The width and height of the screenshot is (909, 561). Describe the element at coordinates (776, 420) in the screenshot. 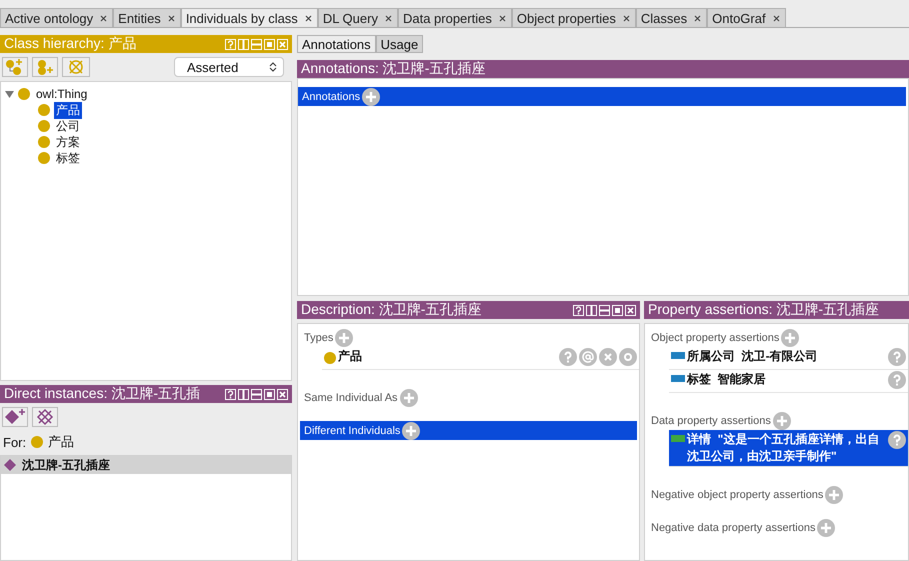

I see `section-header: Data property assertions` at that location.